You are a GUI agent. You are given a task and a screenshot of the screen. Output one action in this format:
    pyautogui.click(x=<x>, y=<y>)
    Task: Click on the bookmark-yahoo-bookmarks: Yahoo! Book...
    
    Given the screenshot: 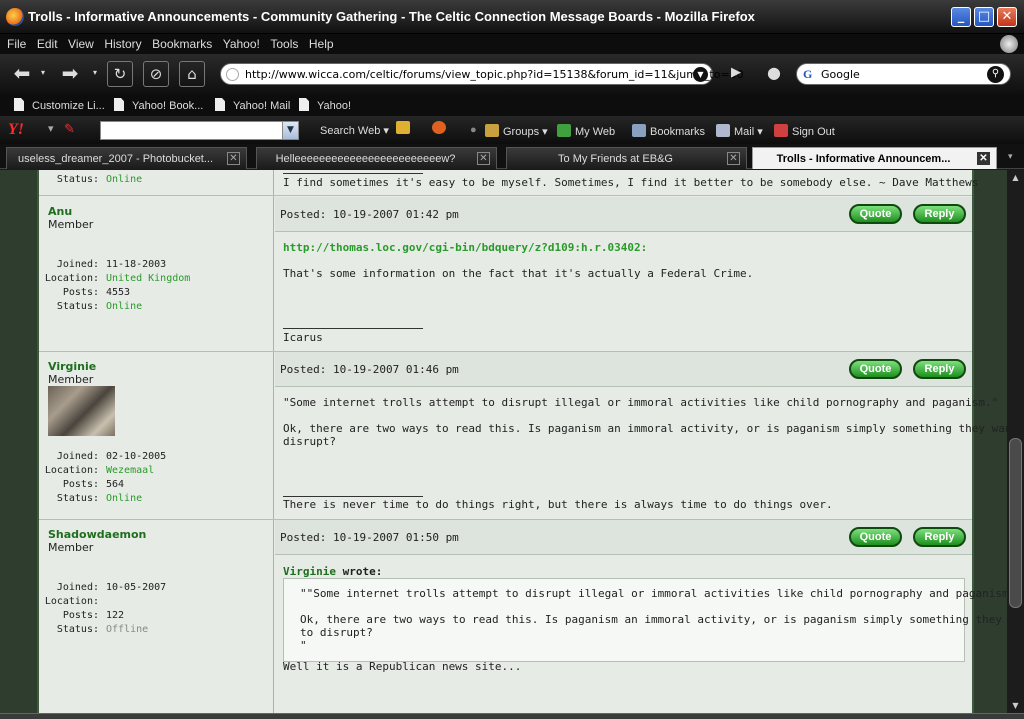 What is the action you would take?
    pyautogui.click(x=158, y=105)
    